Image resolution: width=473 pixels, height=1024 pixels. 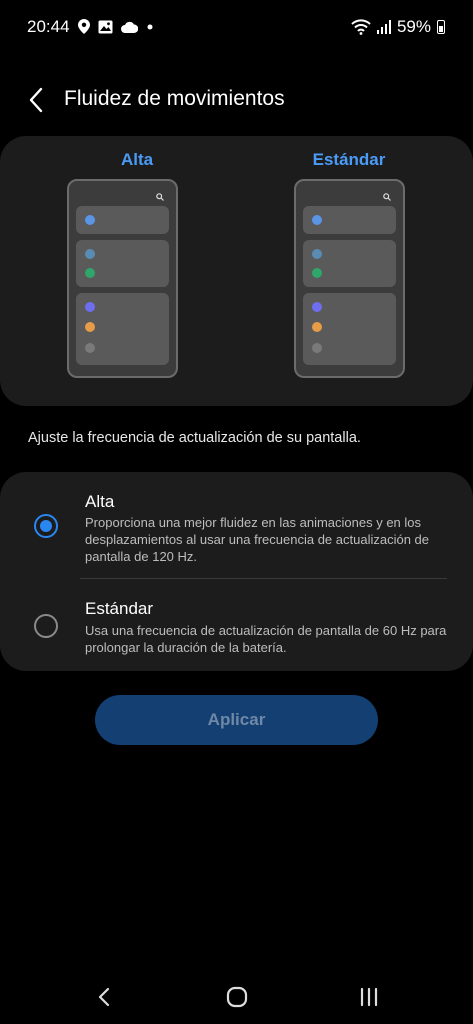 What do you see at coordinates (48, 26) in the screenshot?
I see `status-time: 20:44` at bounding box center [48, 26].